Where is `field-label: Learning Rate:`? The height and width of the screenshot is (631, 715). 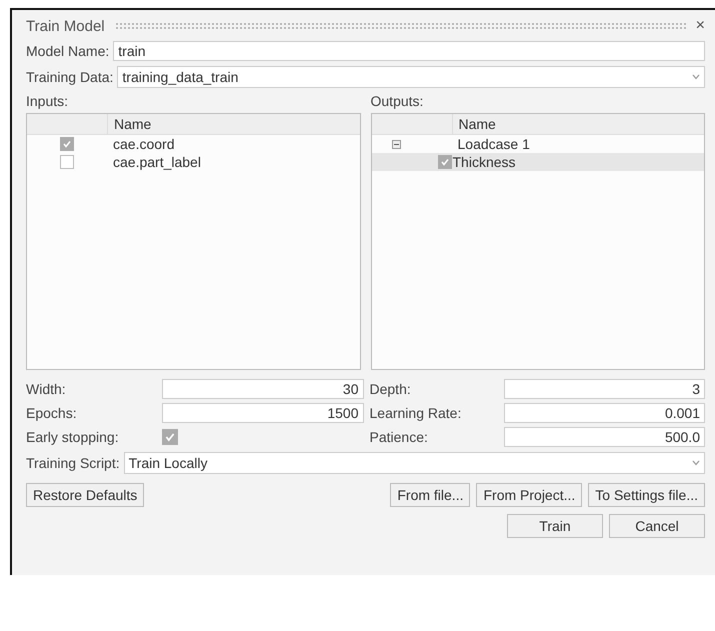 field-label: Learning Rate: is located at coordinates (416, 413).